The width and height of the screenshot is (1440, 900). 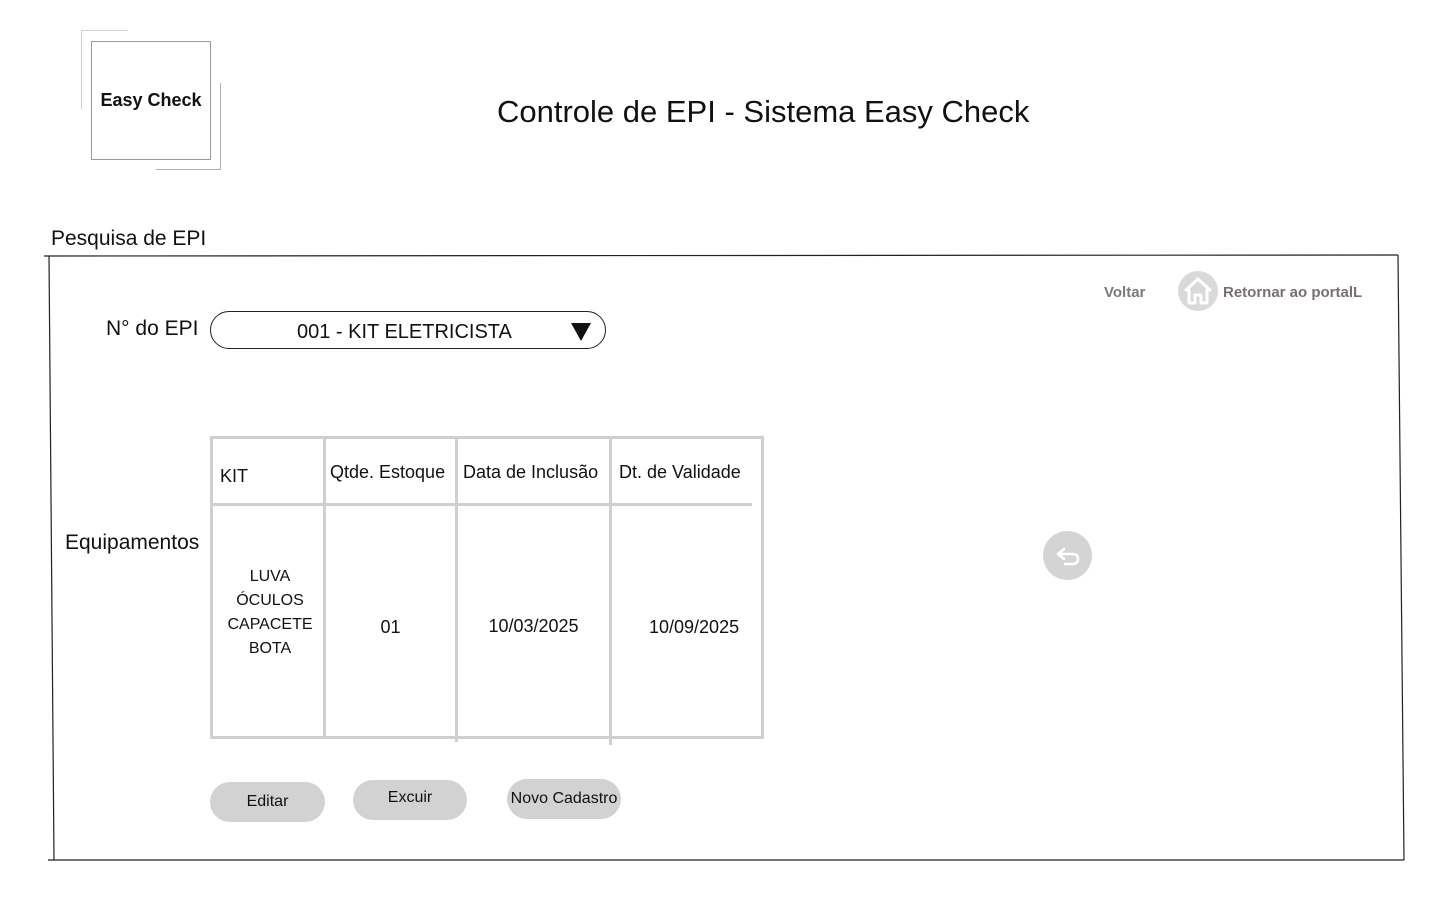 I want to click on kit-item: ÓCULOS, so click(x=270, y=600).